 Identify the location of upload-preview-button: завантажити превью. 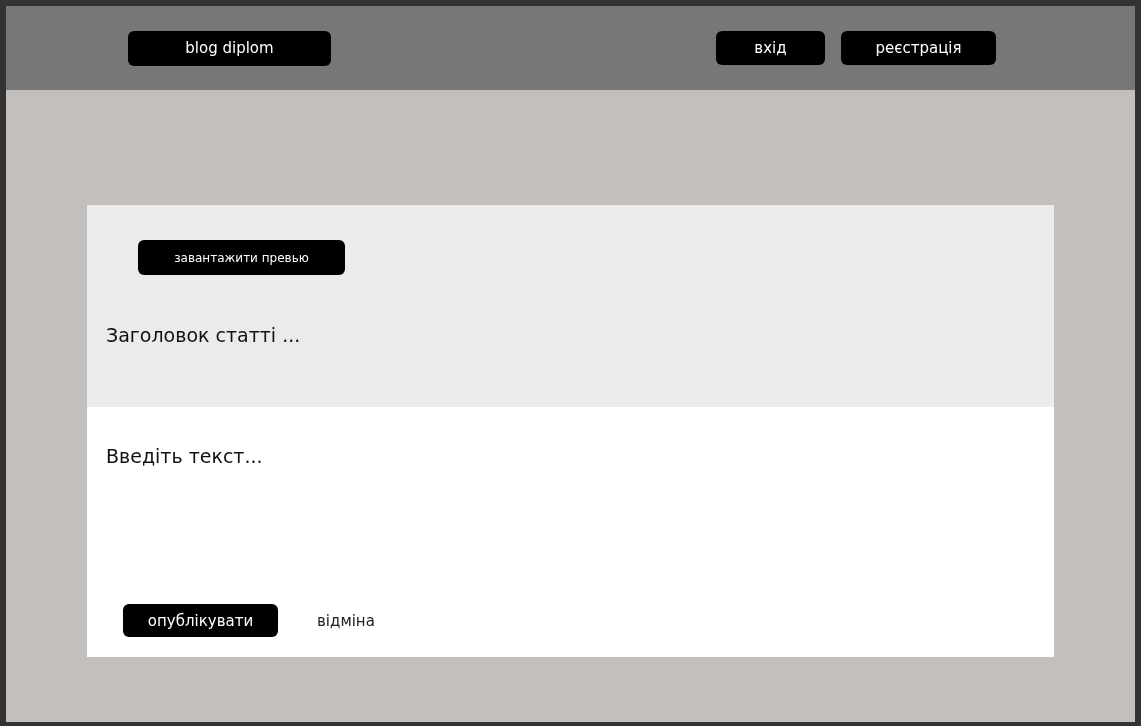
(241, 257).